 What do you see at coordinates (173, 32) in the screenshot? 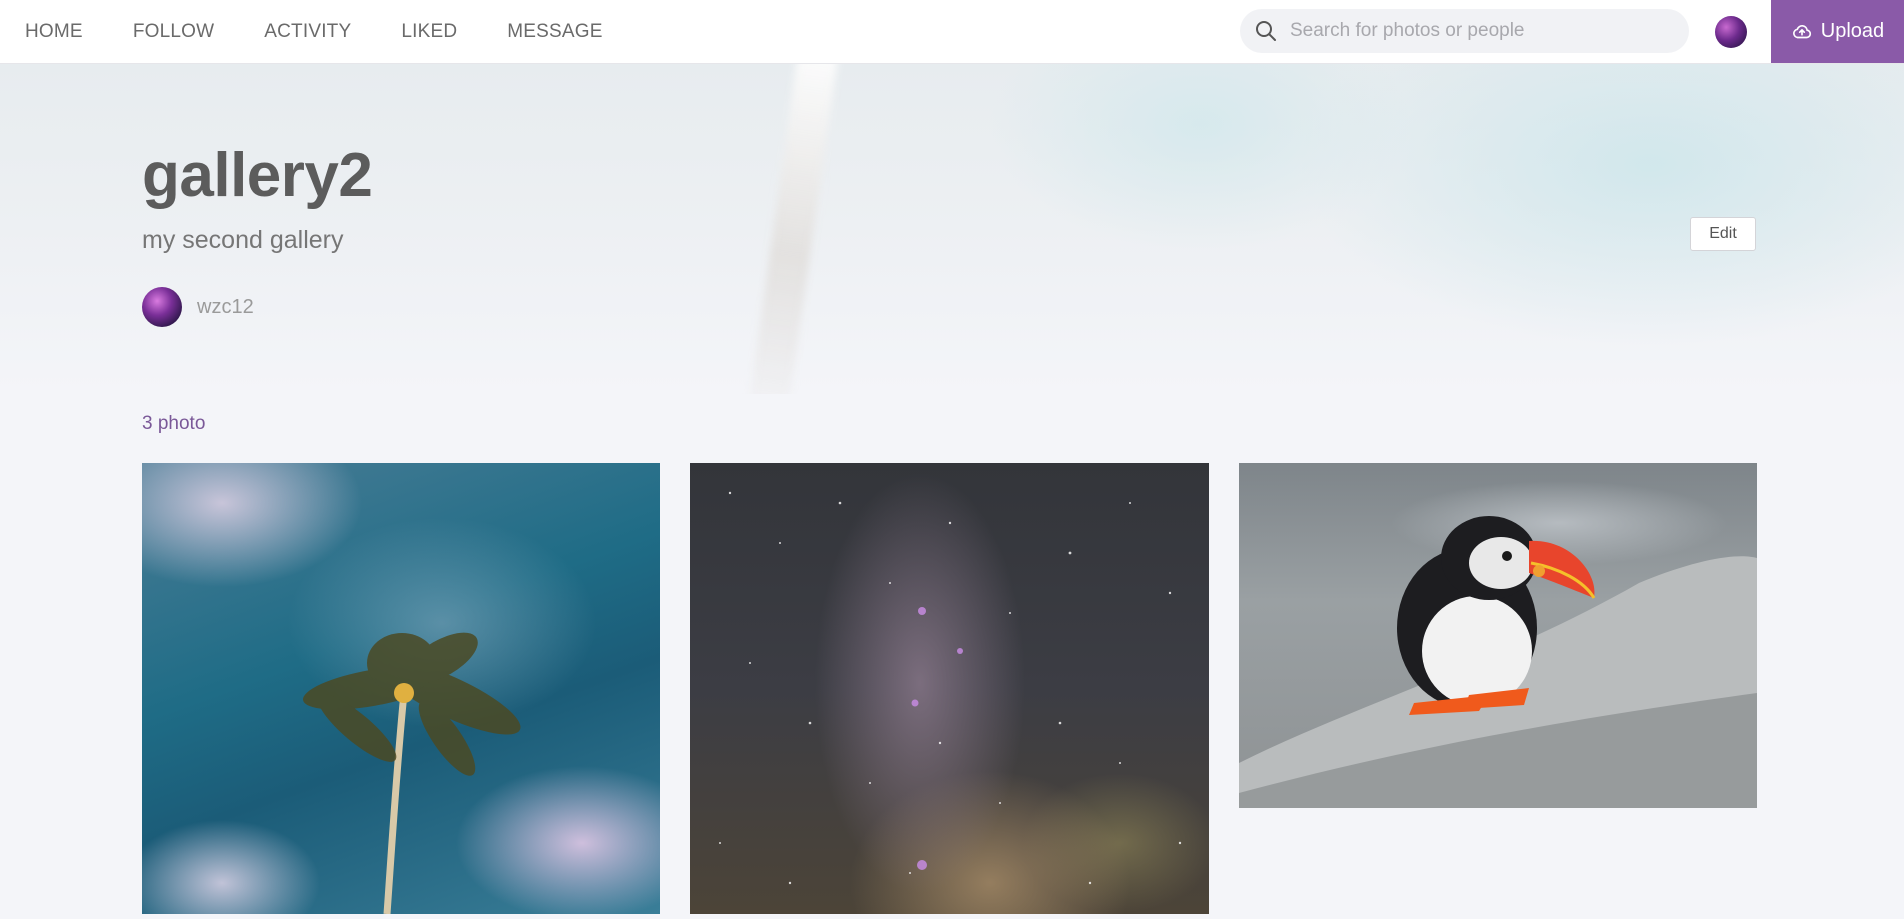
I see `nav-follow: FOLLOW` at bounding box center [173, 32].